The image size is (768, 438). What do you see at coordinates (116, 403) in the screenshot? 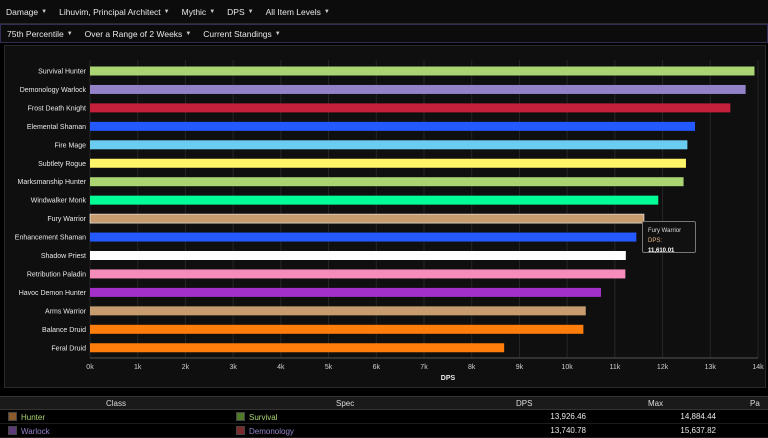
I see `column-header-class: Class` at bounding box center [116, 403].